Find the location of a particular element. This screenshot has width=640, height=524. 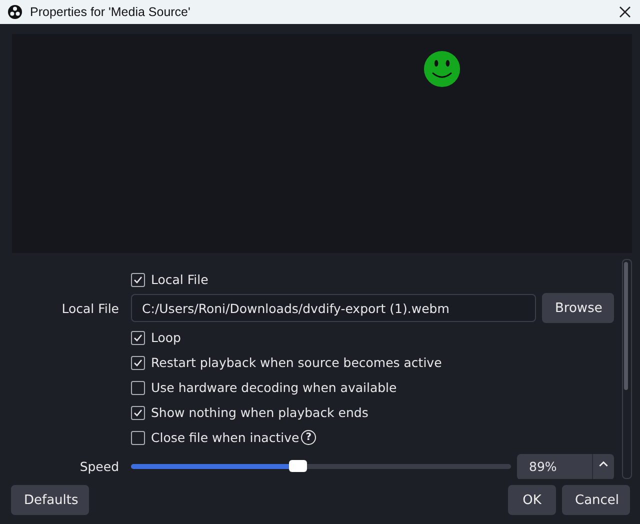

window-title: Properties for 'Media Source' is located at coordinates (111, 12).